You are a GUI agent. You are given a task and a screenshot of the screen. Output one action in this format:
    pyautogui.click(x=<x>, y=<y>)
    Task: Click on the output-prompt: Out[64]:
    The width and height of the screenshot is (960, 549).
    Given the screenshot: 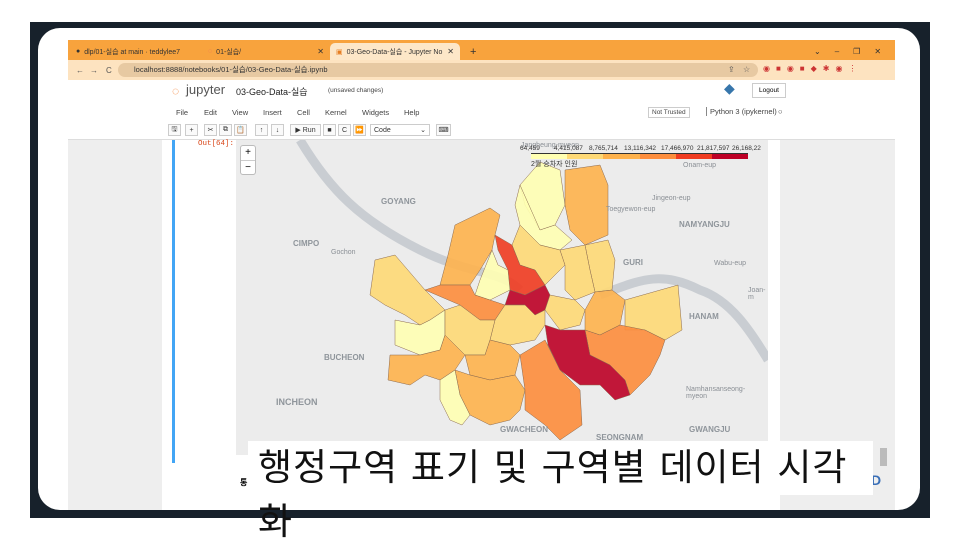 What is the action you would take?
    pyautogui.click(x=216, y=144)
    